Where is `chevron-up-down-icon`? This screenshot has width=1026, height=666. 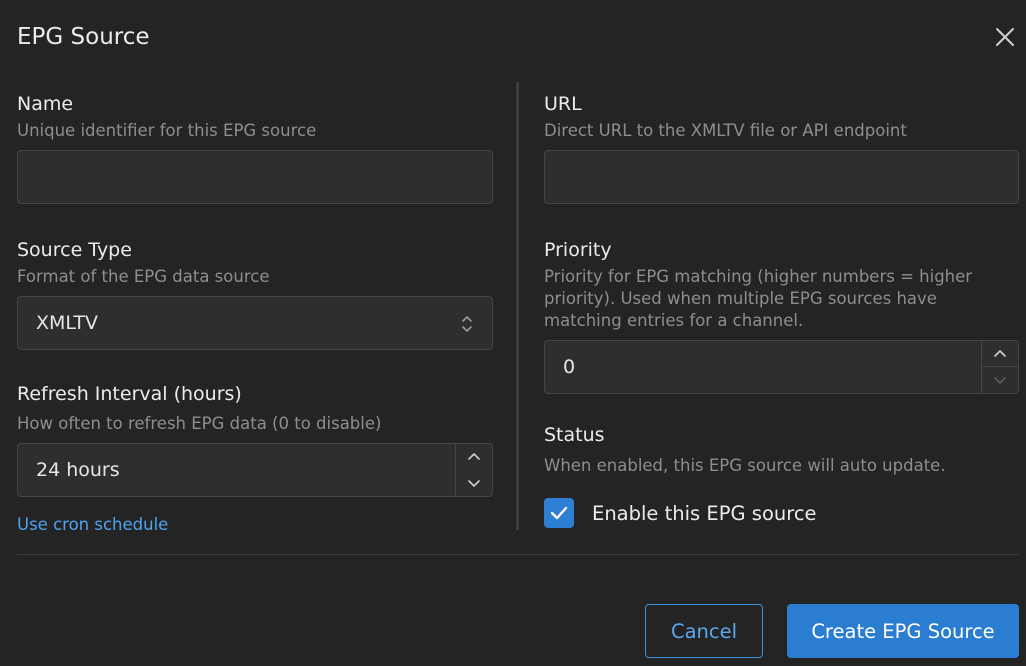
chevron-up-down-icon is located at coordinates (467, 324).